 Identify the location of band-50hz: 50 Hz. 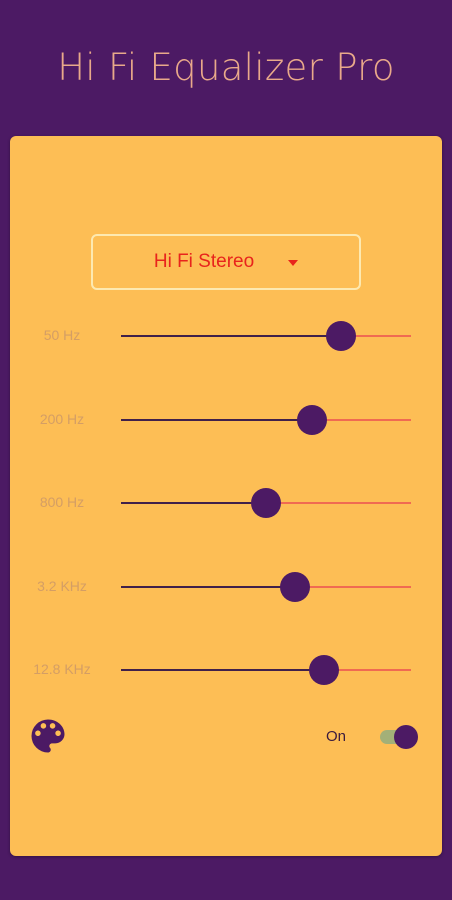
(226, 336).